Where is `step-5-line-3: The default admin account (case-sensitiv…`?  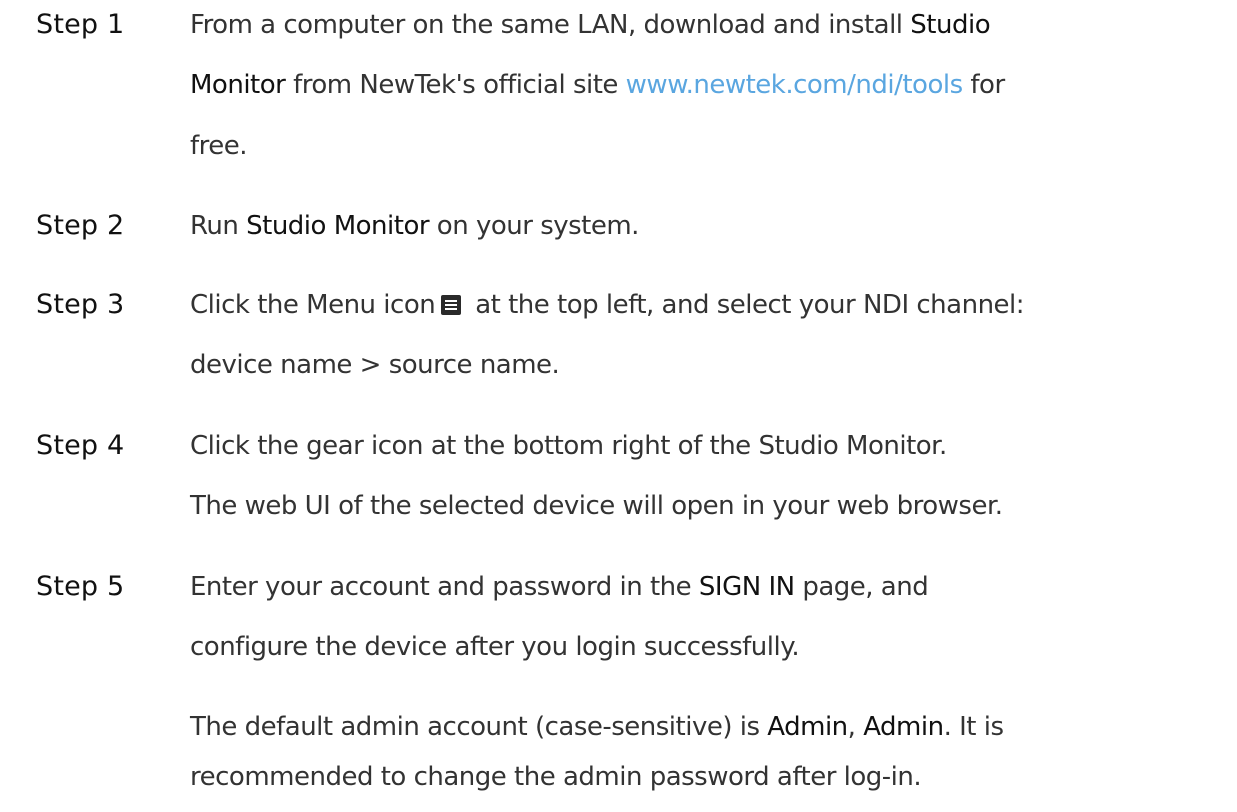
step-5-line-3: The default admin account (case-sensitiv… is located at coordinates (597, 727).